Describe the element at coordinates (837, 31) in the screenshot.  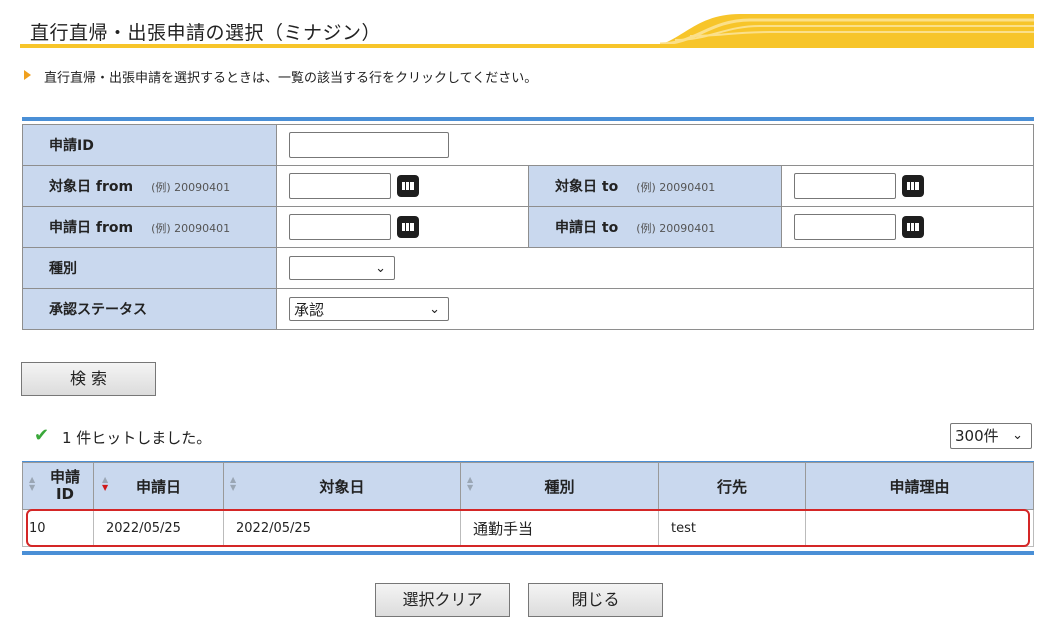
I see `header-decoration` at that location.